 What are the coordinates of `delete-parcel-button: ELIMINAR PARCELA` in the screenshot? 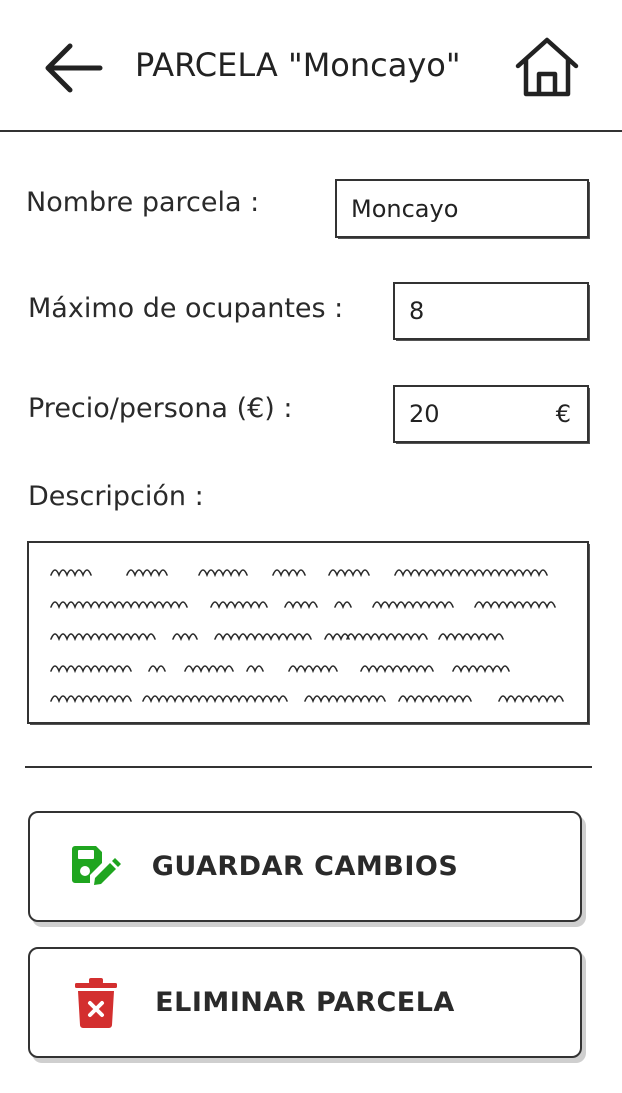 It's located at (305, 1002).